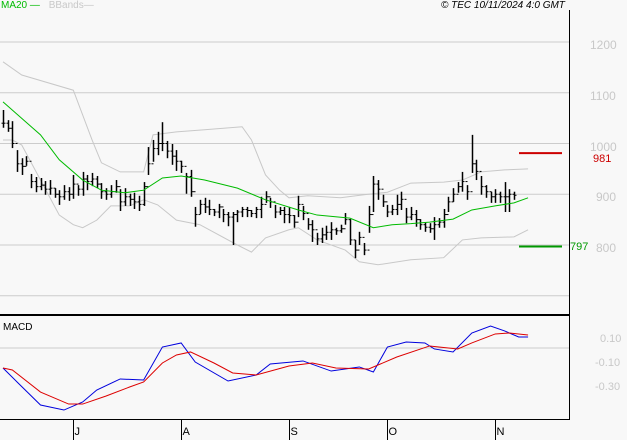  I want to click on x-tick-label: O, so click(393, 432).